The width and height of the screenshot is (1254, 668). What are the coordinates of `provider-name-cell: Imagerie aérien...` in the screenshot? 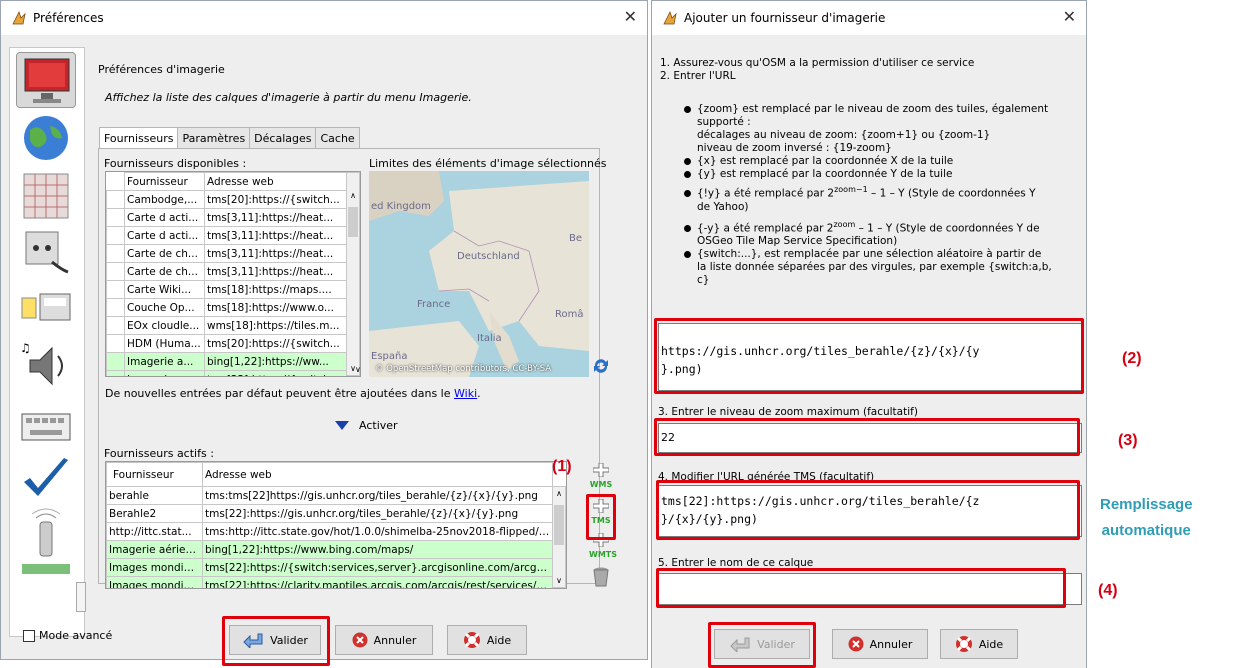 It's located at (154, 549).